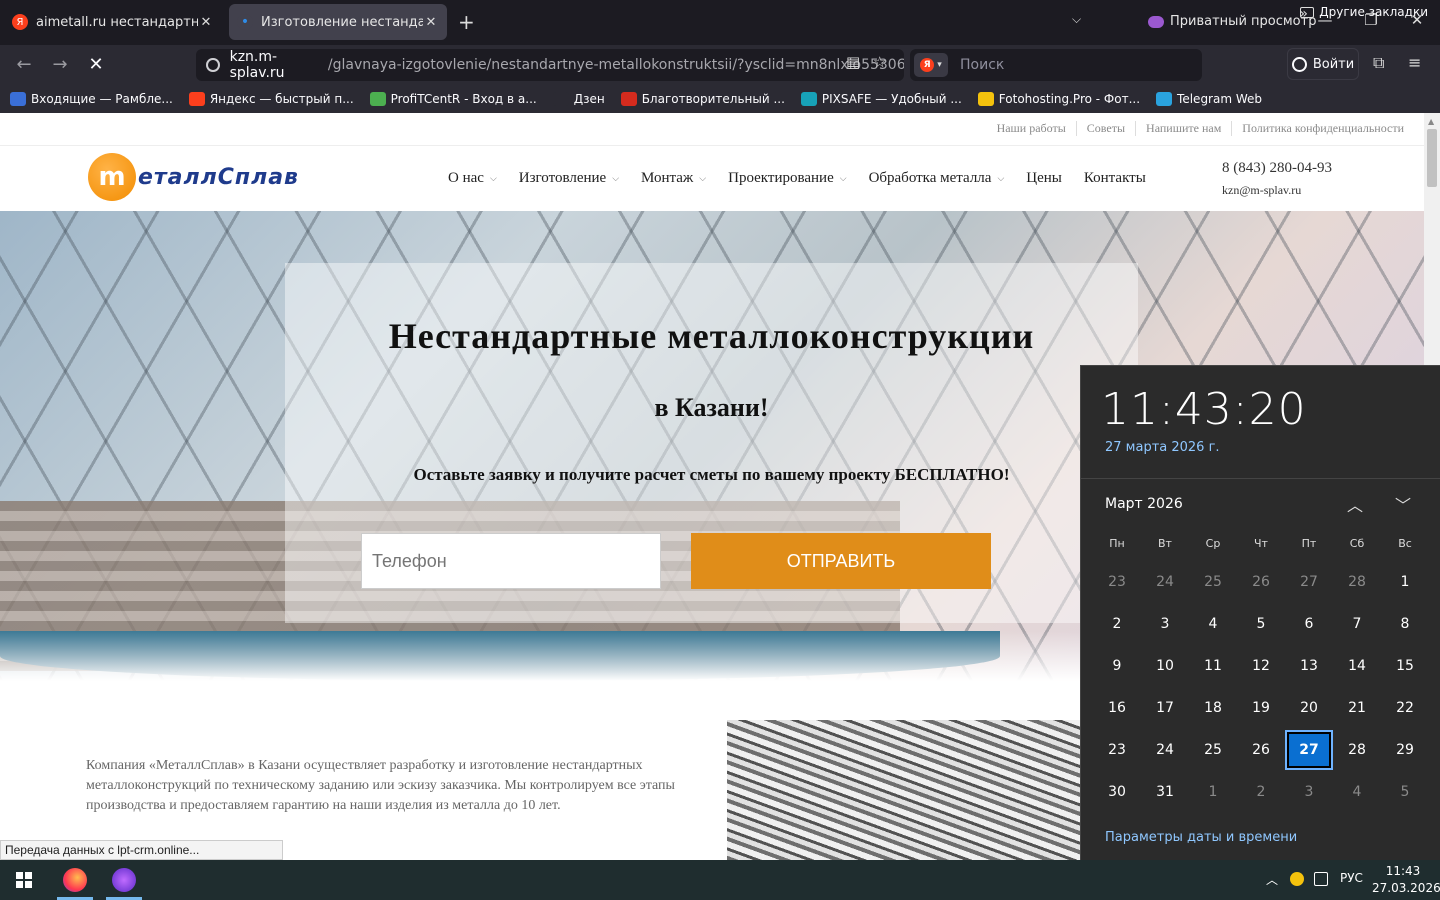 Image resolution: width=1440 pixels, height=900 pixels. Describe the element at coordinates (1403, 504) in the screenshot. I see `next-month-icon: ﹀` at that location.